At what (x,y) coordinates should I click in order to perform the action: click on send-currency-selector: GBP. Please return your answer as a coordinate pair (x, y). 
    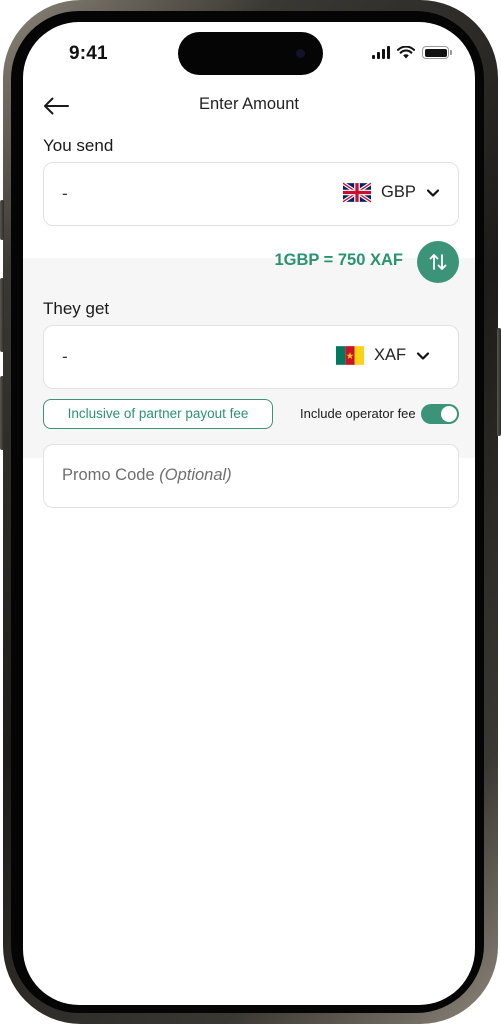
    Looking at the image, I should click on (391, 192).